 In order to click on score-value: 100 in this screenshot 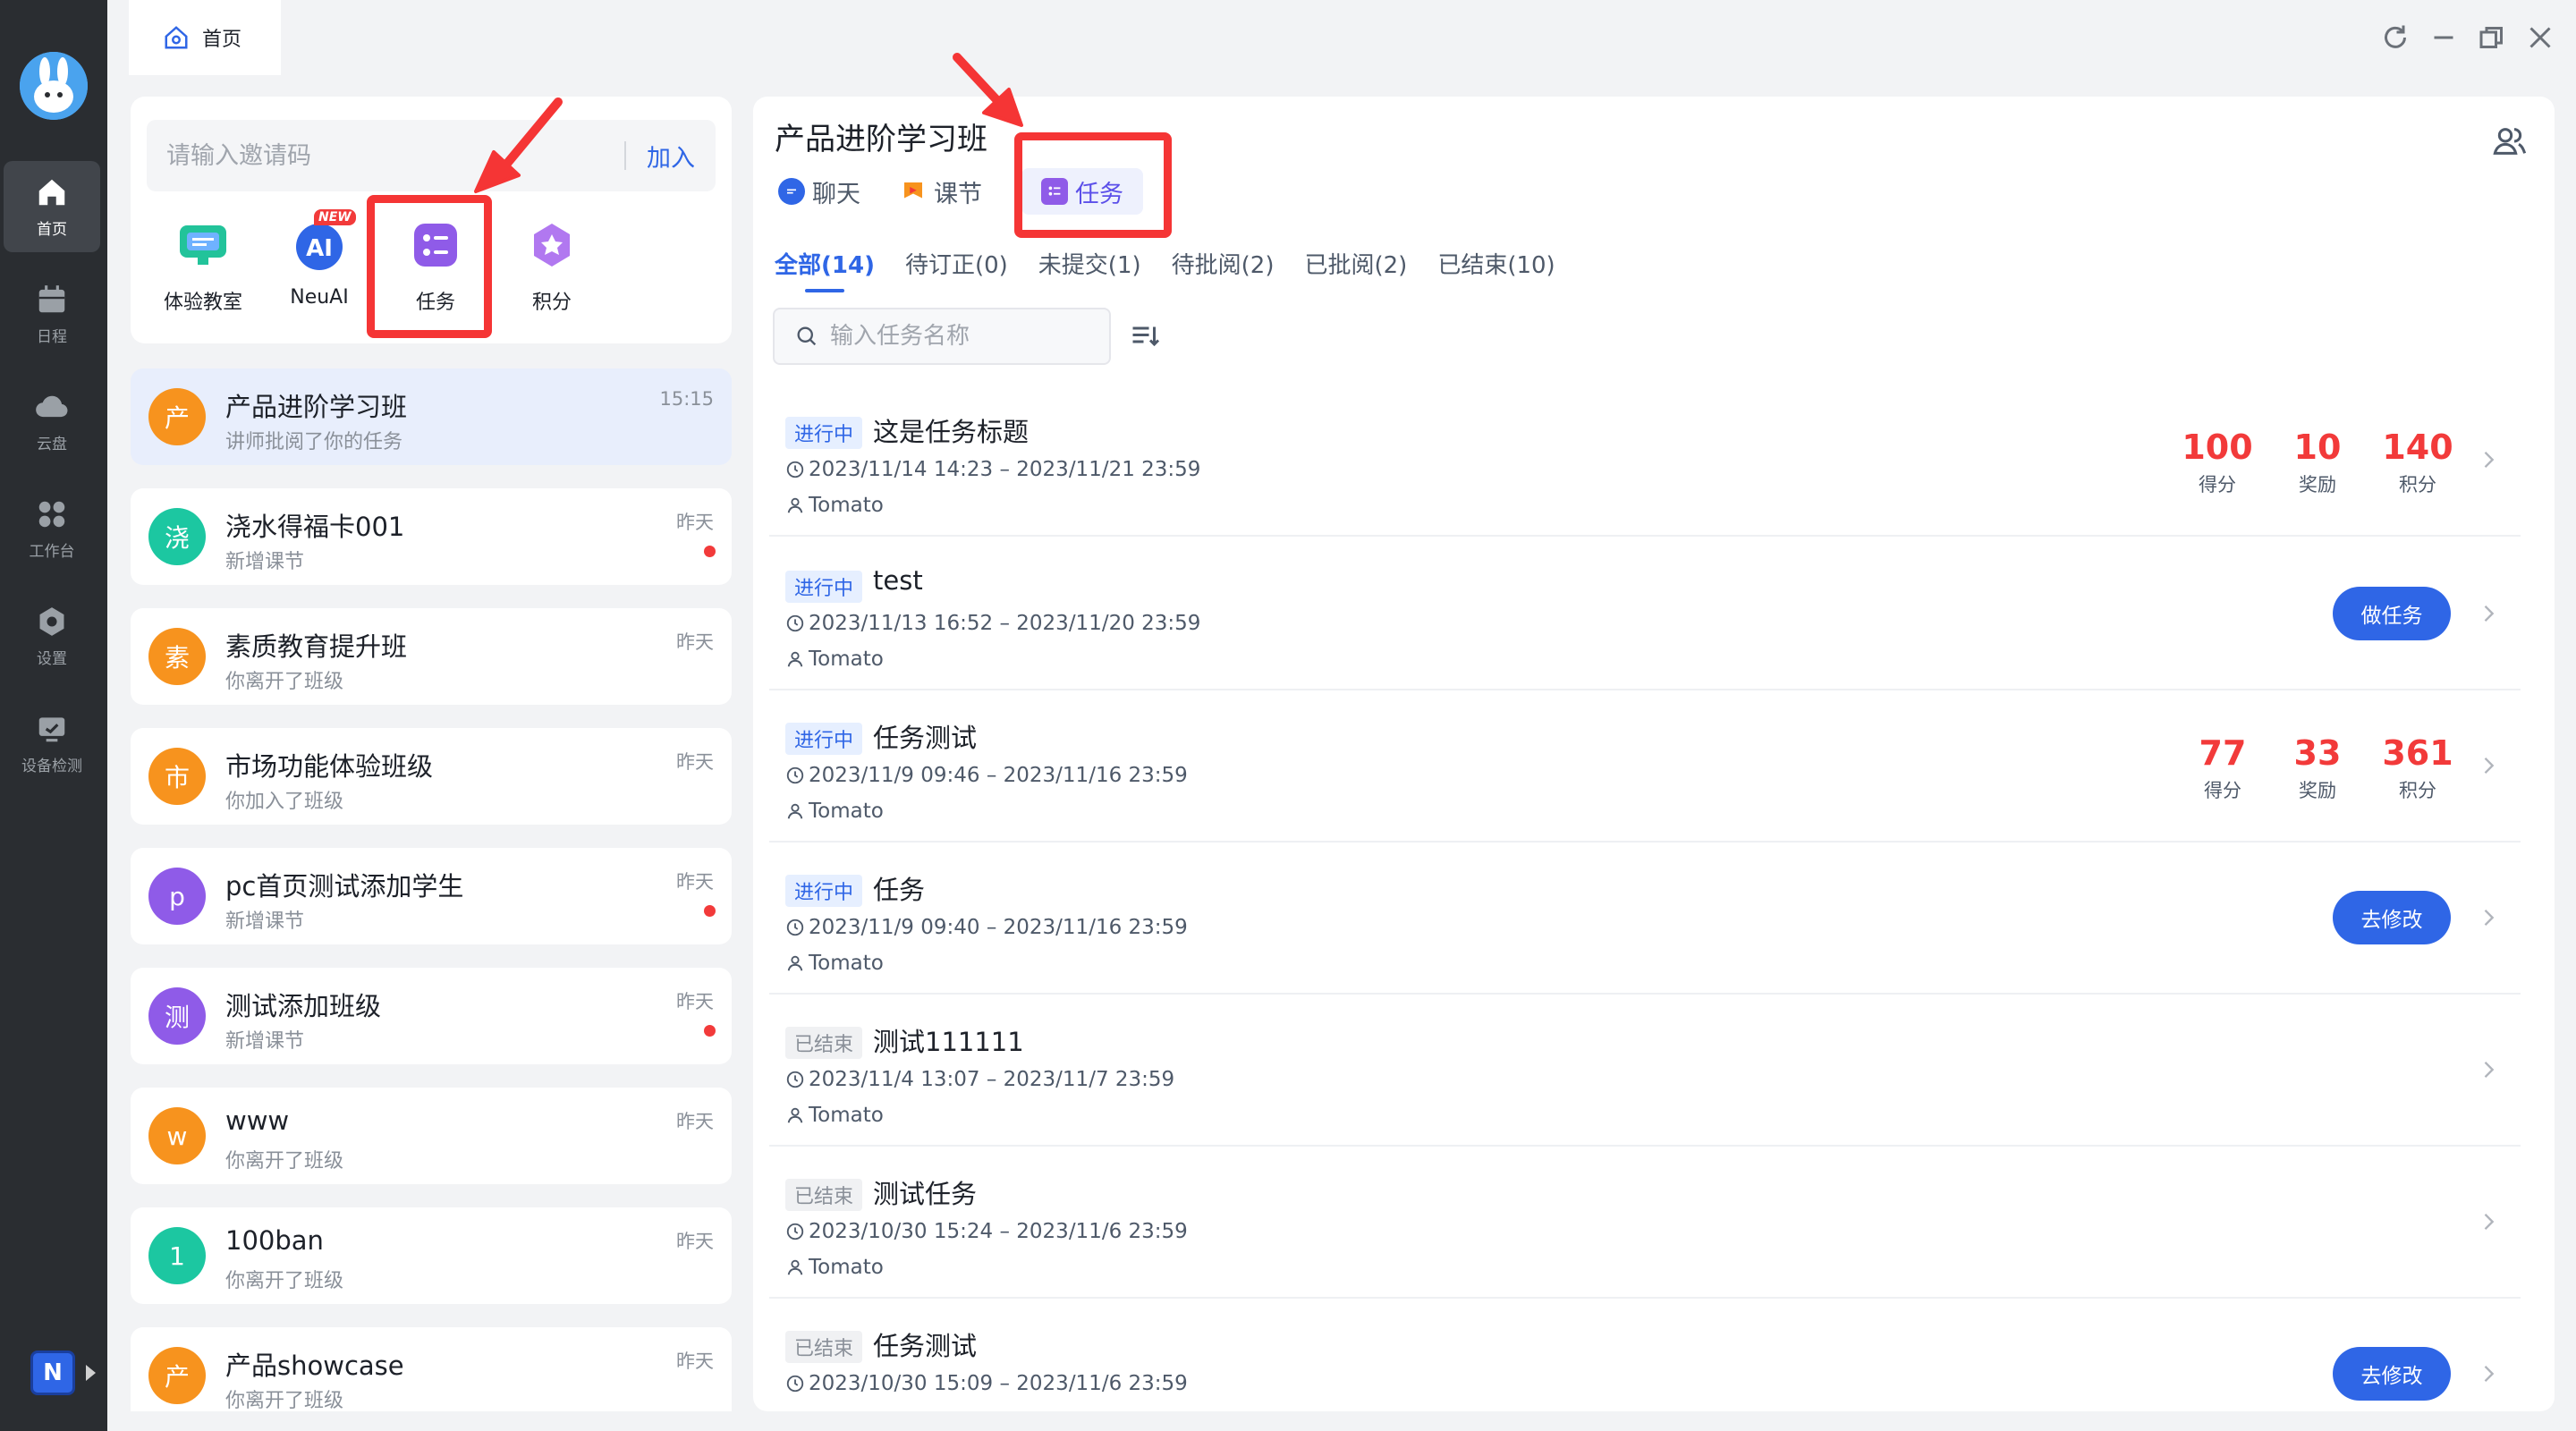, I will do `click(2217, 448)`.